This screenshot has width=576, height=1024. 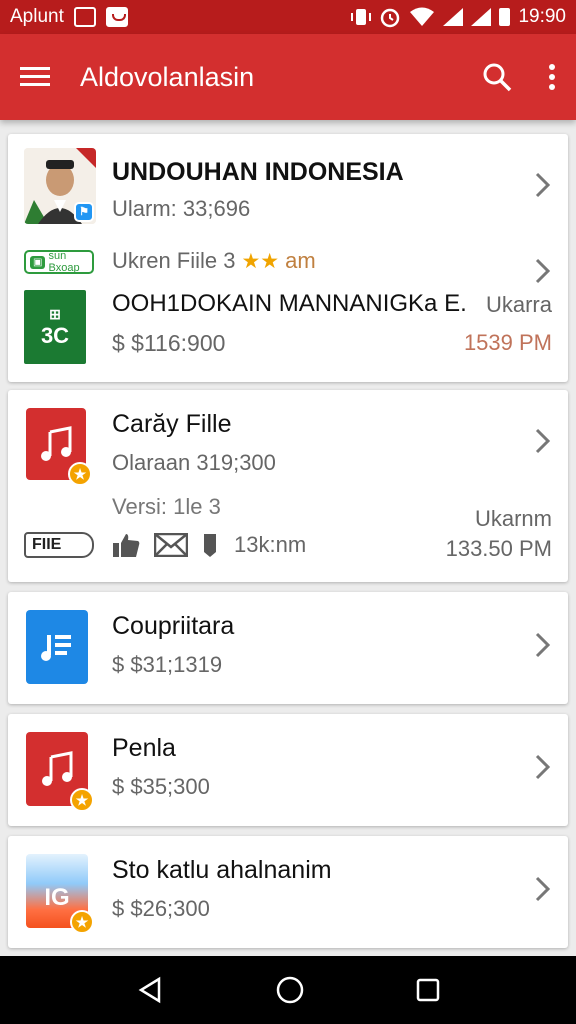 I want to click on app-icon-3c: ⊞ 3C, so click(x=55, y=327).